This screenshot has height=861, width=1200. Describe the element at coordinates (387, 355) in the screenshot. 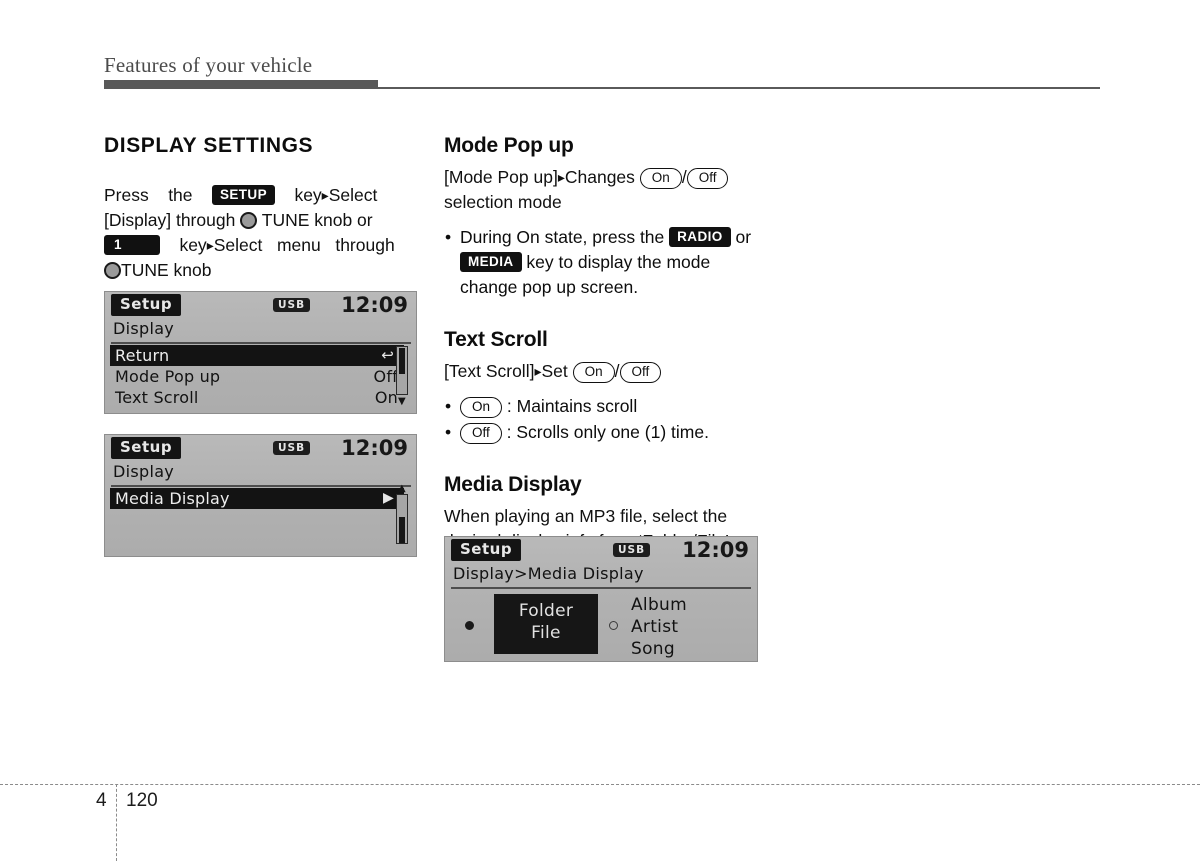

I see `return-arrow-icon: ↩` at that location.